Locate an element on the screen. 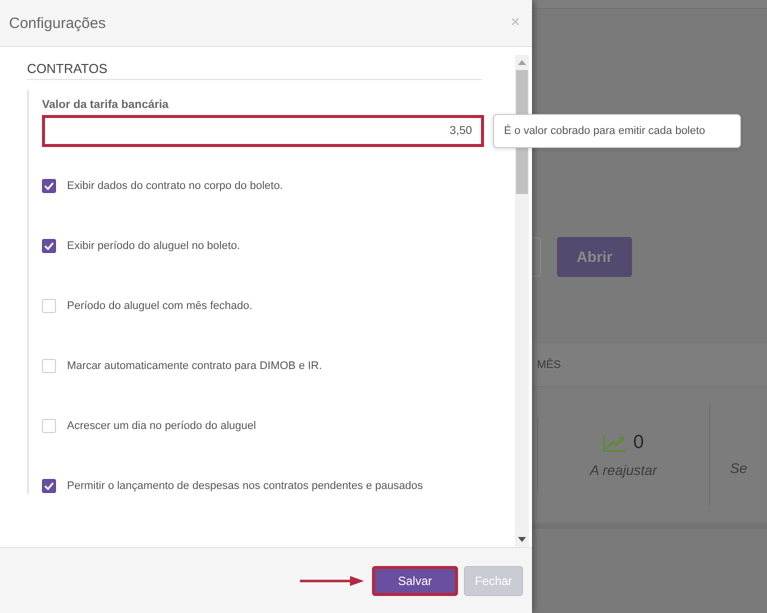  option-label: Permitir o lançamento de despesas nos contratos pendentes e pausados is located at coordinates (245, 486).